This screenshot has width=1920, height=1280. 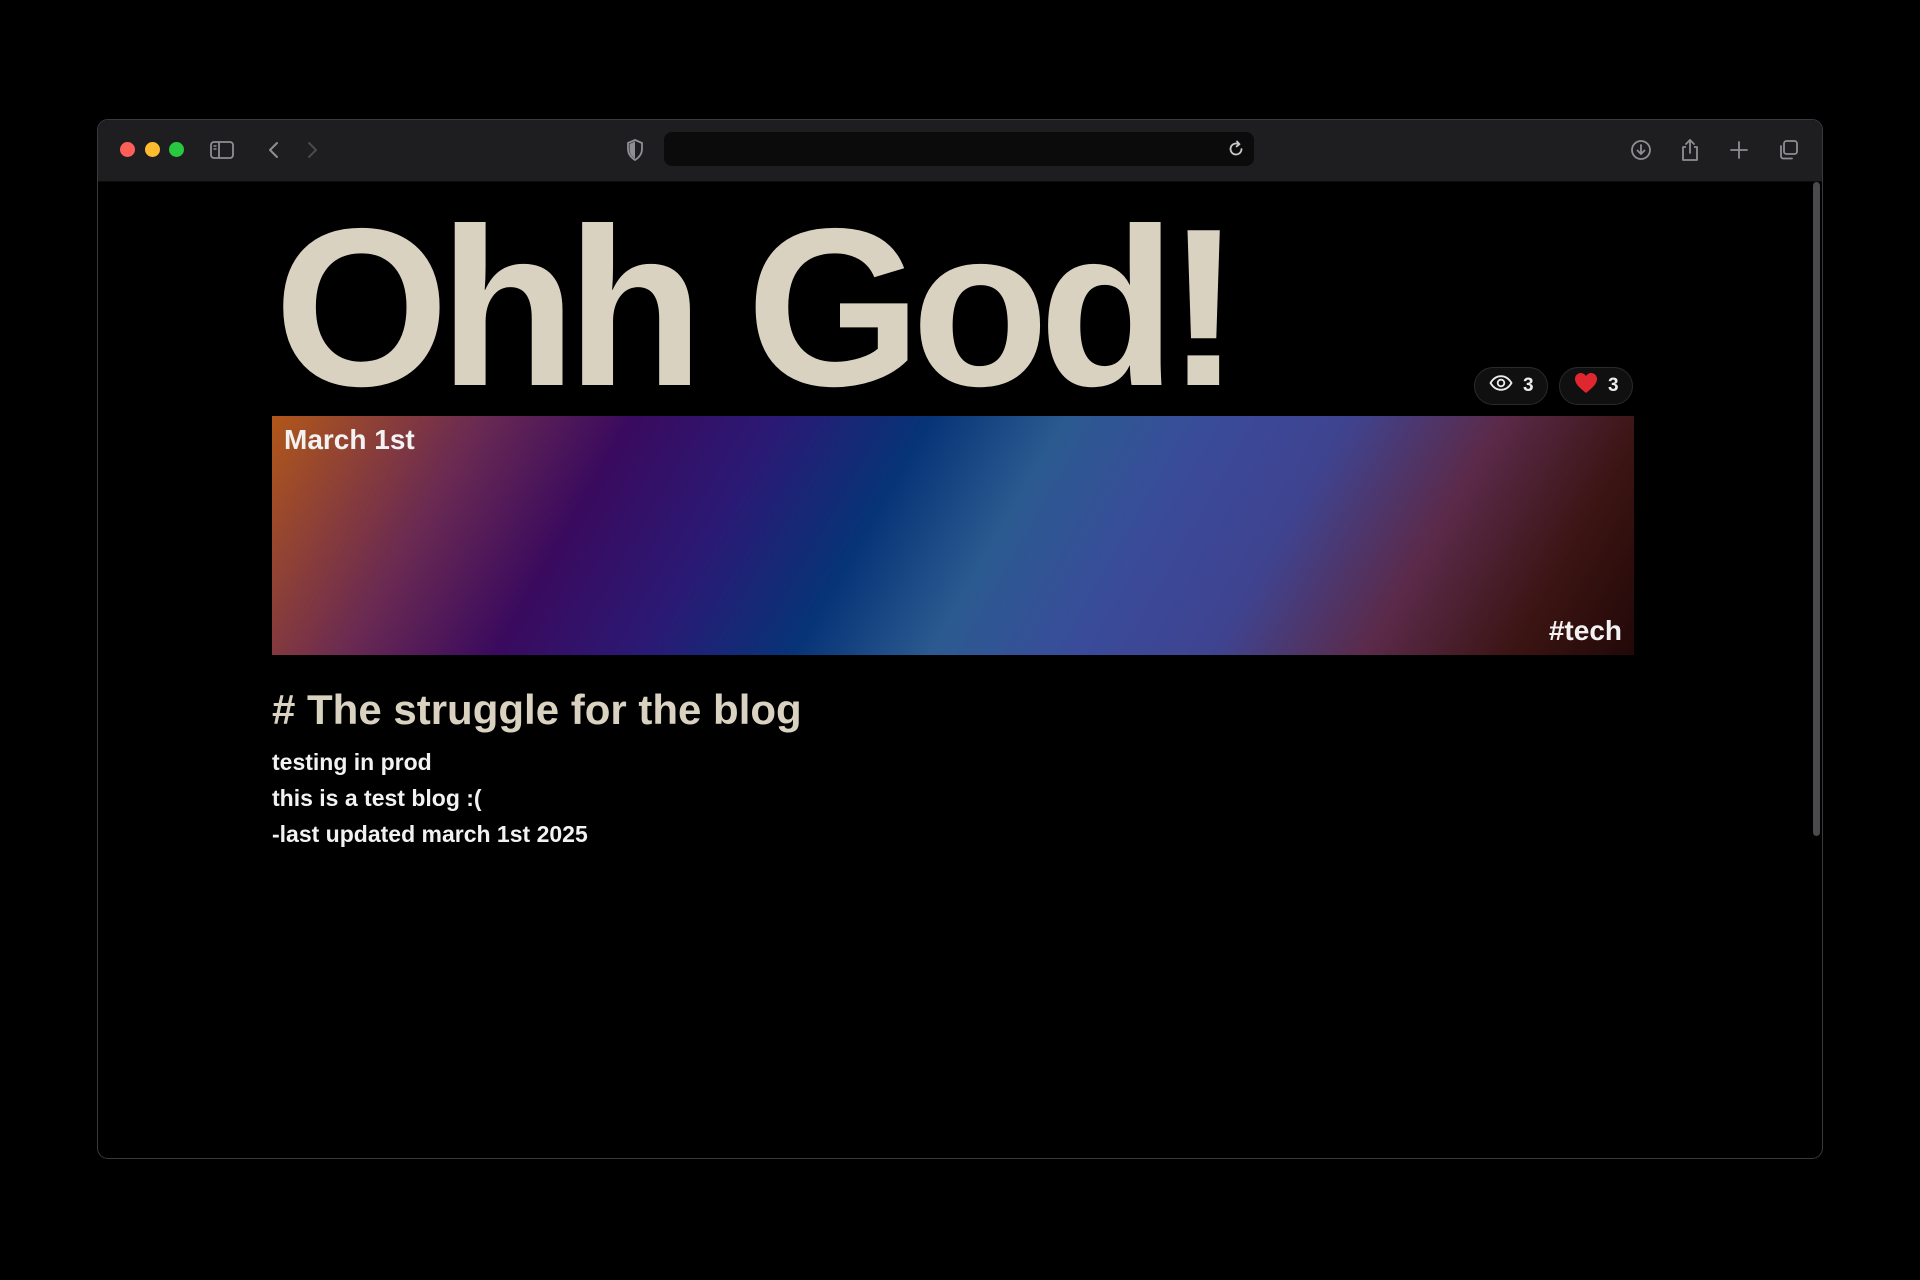 I want to click on likes-count: 3, so click(x=1613, y=385).